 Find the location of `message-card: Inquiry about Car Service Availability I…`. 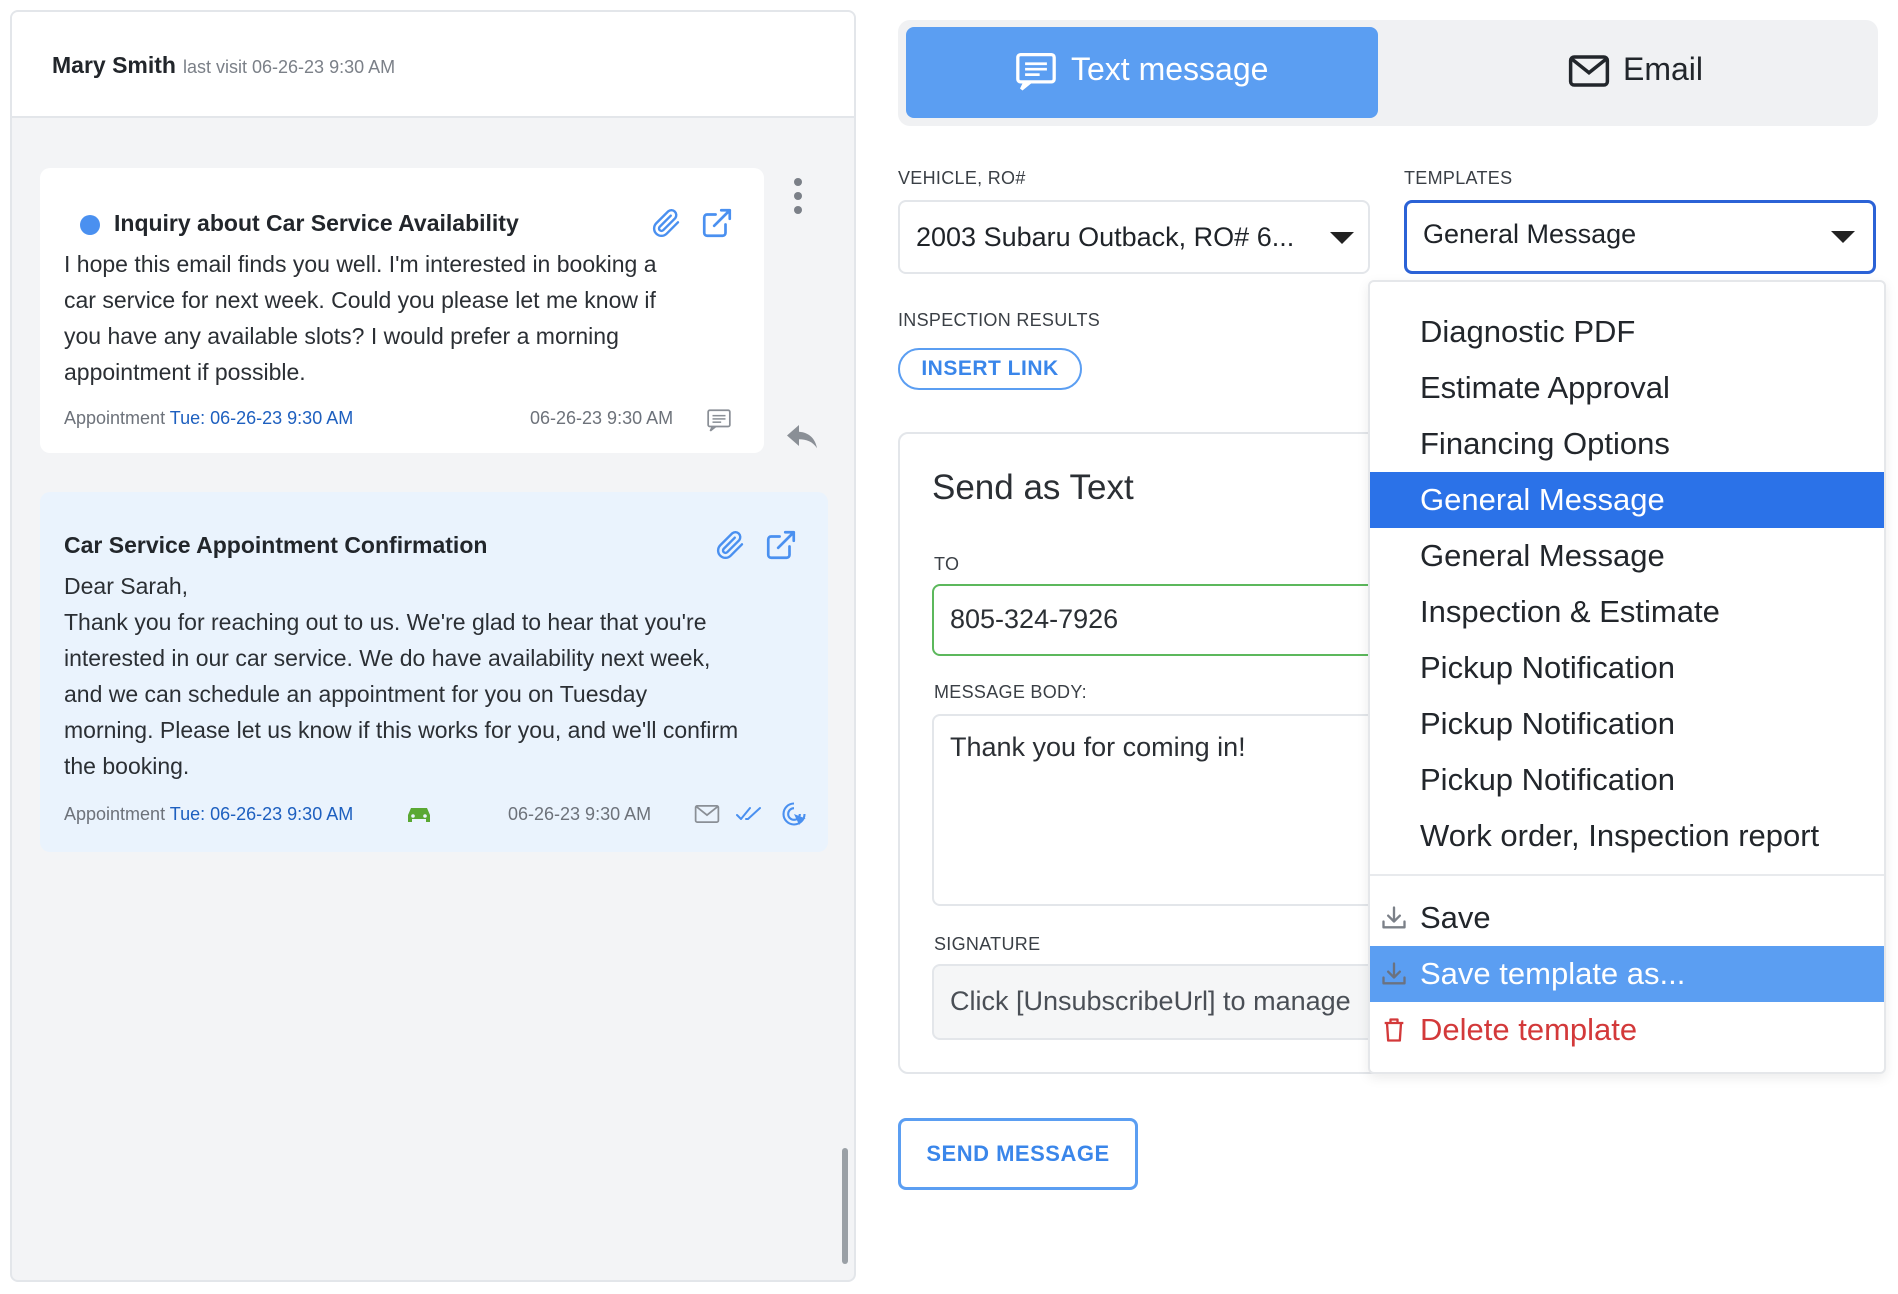

message-card: Inquiry about Car Service Availability I… is located at coordinates (402, 310).